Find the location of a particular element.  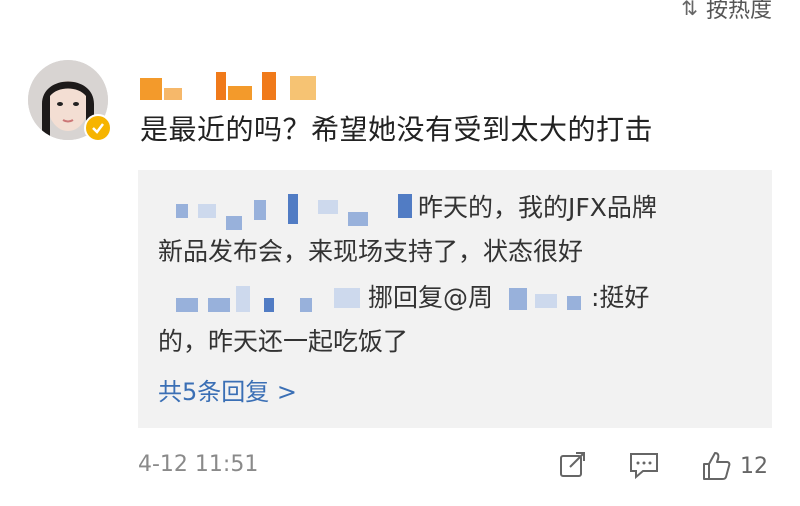

more-replies-link: 共5条回复 > is located at coordinates (227, 389).